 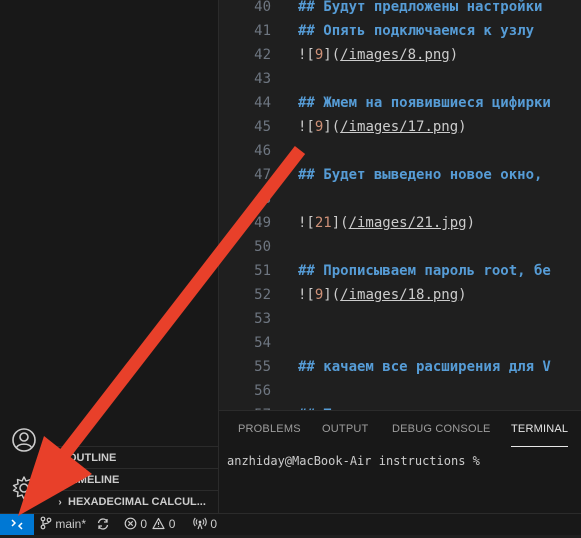 What do you see at coordinates (133, 479) in the screenshot?
I see `timeline-section-header: › TIMELINE` at bounding box center [133, 479].